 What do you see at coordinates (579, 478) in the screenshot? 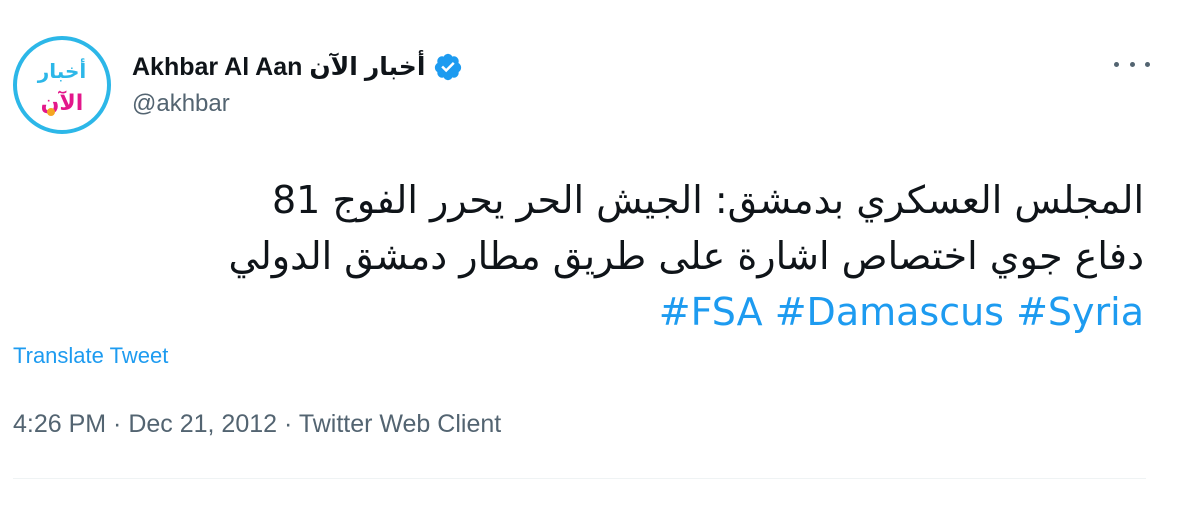
I see `divider` at bounding box center [579, 478].